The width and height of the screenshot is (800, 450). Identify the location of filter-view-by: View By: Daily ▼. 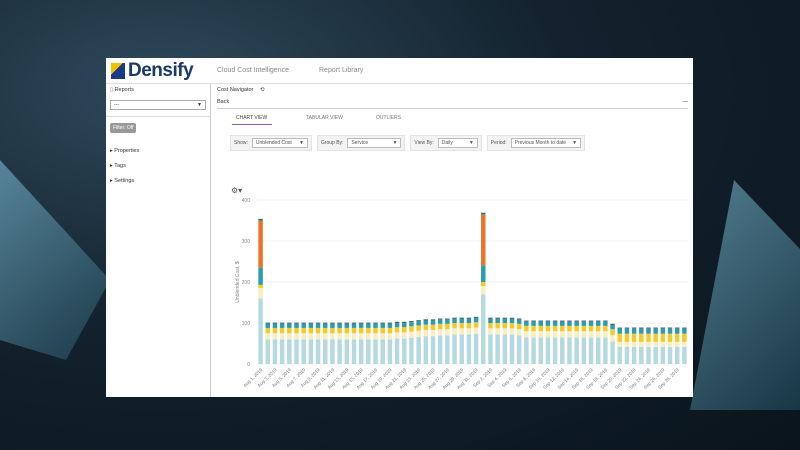
(446, 143).